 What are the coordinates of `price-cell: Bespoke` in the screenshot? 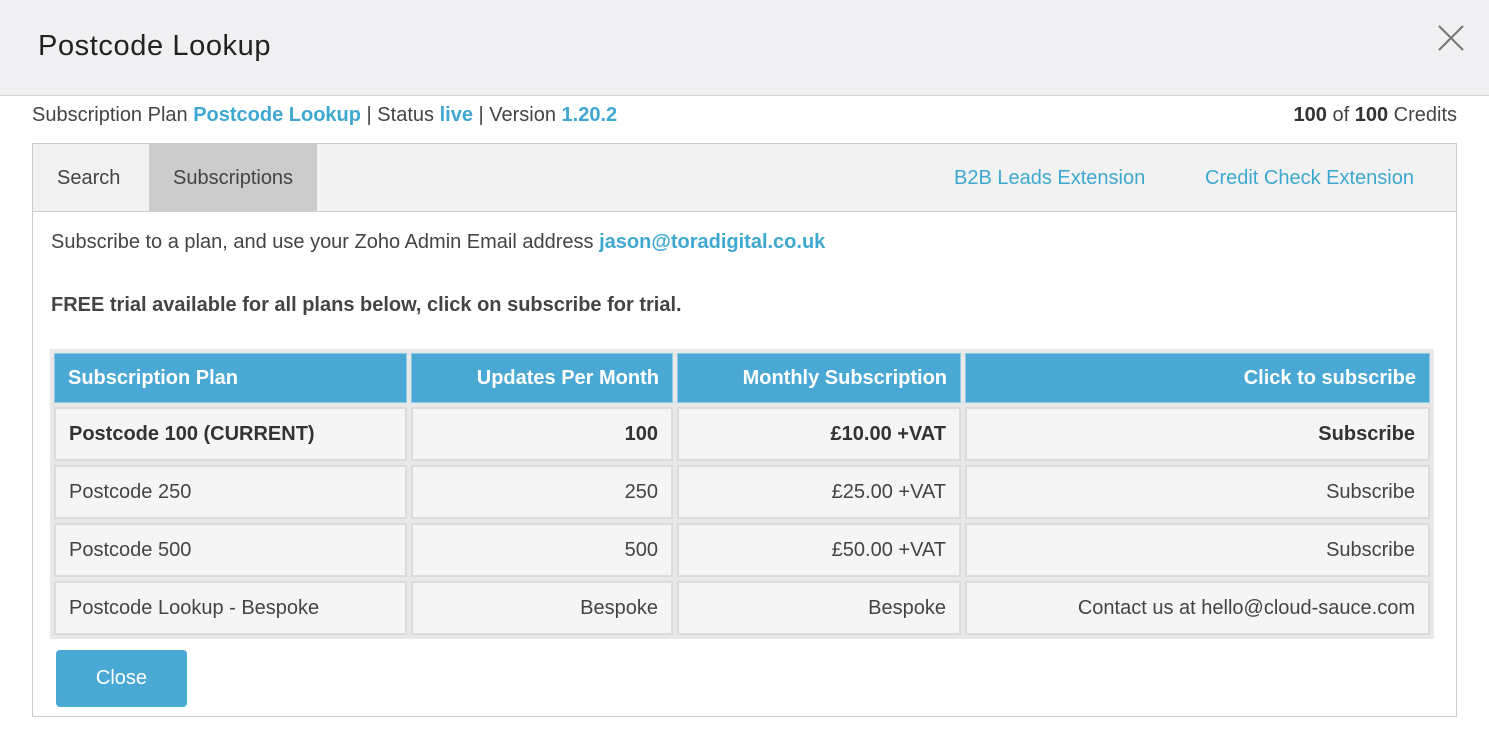 It's located at (819, 608).